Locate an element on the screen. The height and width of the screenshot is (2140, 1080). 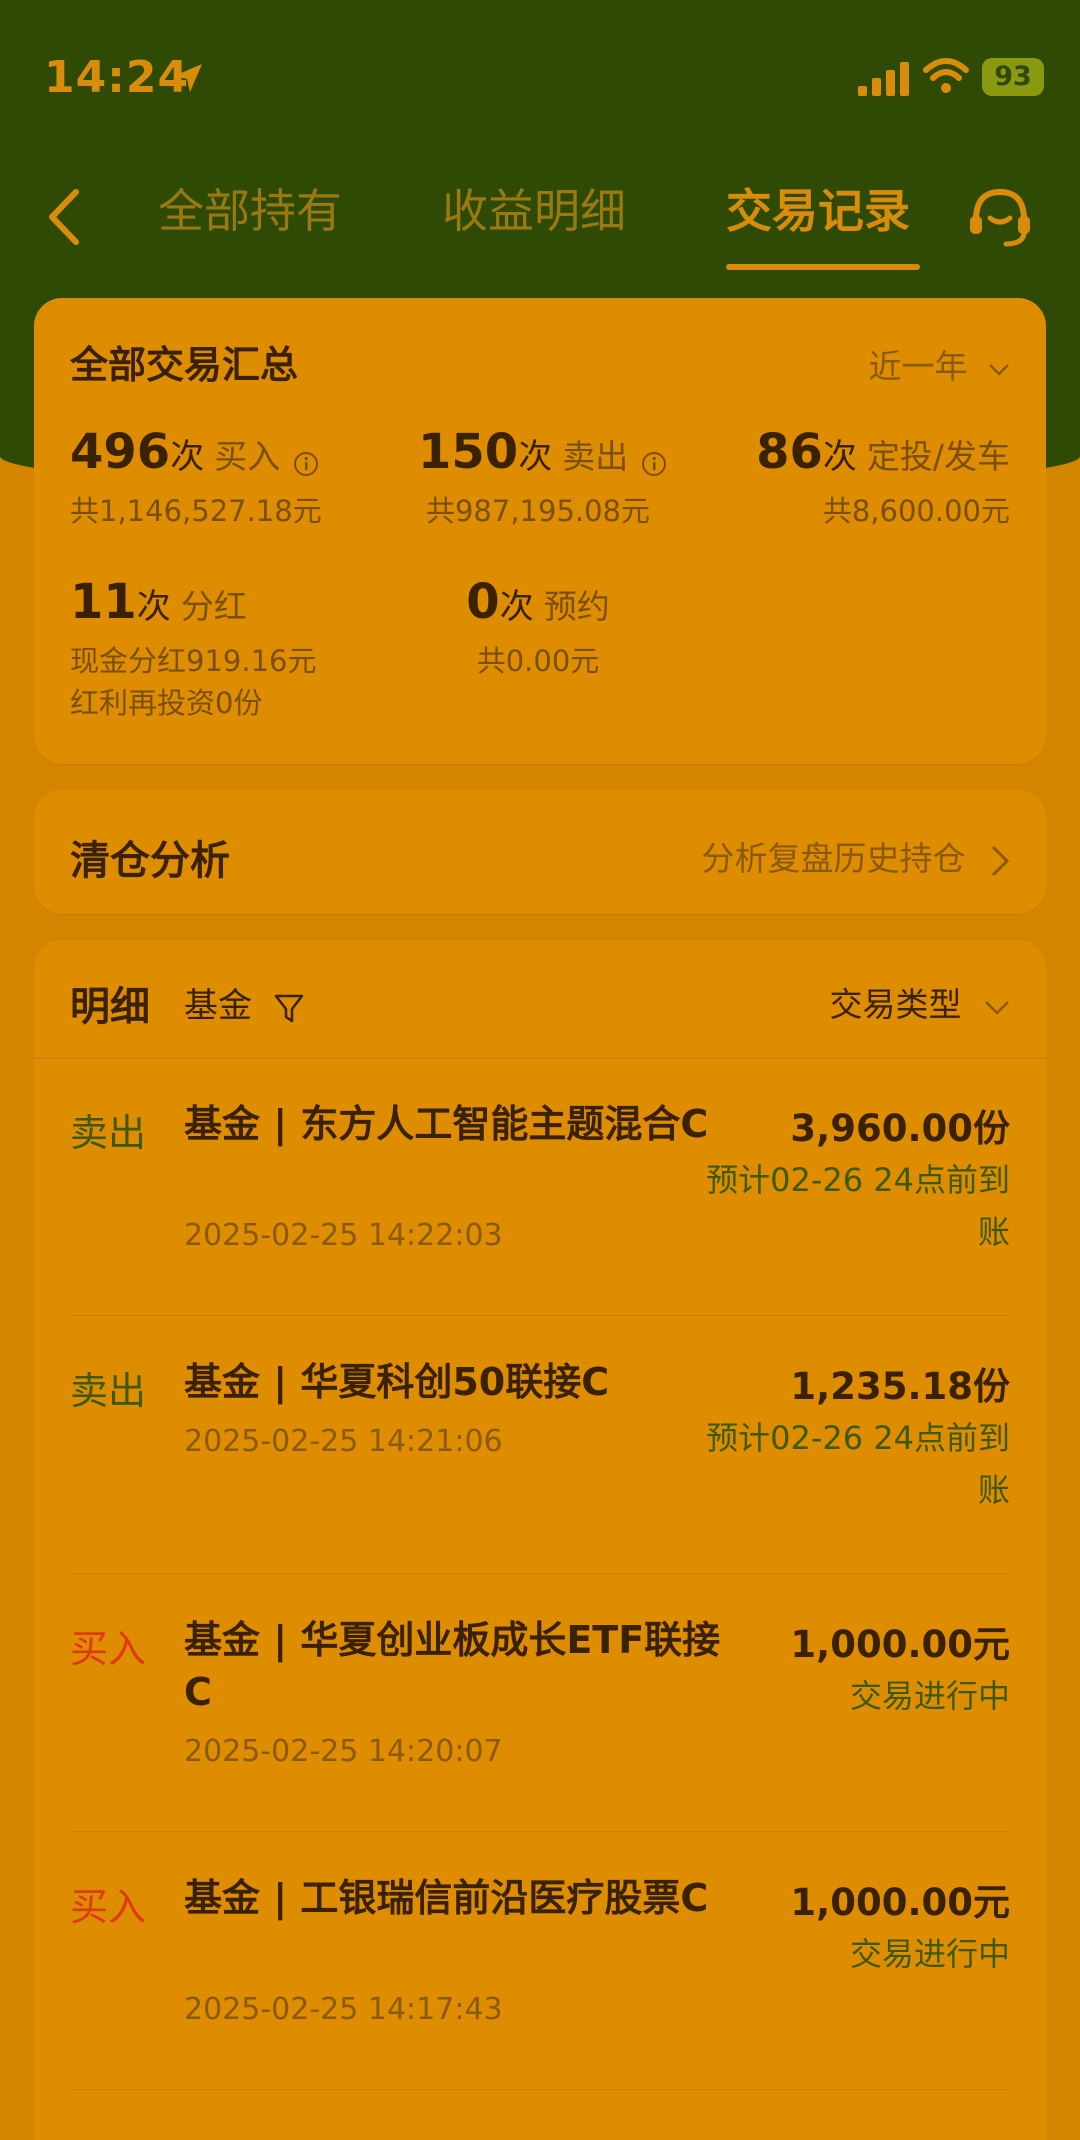
stat-auto-invest-count: 86 is located at coordinates (789, 452).